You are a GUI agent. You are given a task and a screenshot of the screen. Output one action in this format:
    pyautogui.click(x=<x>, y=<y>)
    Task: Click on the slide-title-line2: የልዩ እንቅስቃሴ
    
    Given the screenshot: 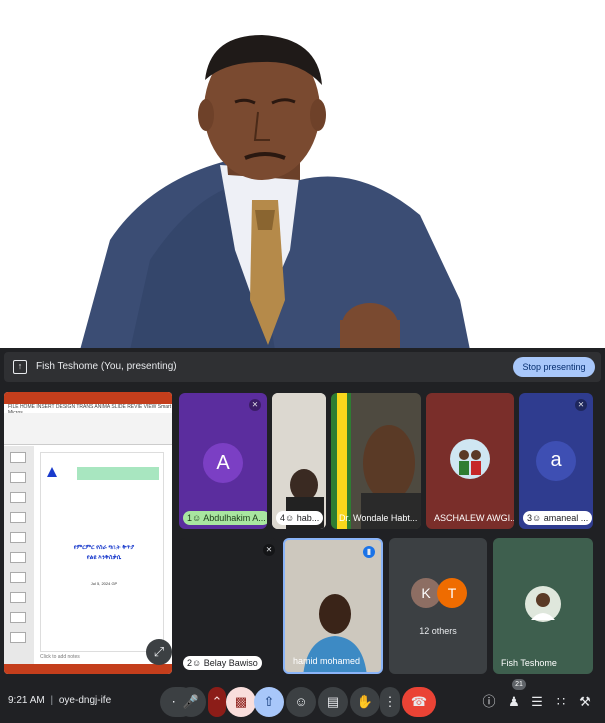 What is the action you would take?
    pyautogui.click(x=104, y=558)
    